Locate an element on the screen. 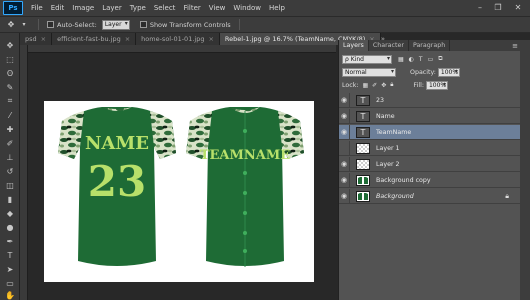 This screenshot has height=300, width=530. tab-character: Character is located at coordinates (389, 45).